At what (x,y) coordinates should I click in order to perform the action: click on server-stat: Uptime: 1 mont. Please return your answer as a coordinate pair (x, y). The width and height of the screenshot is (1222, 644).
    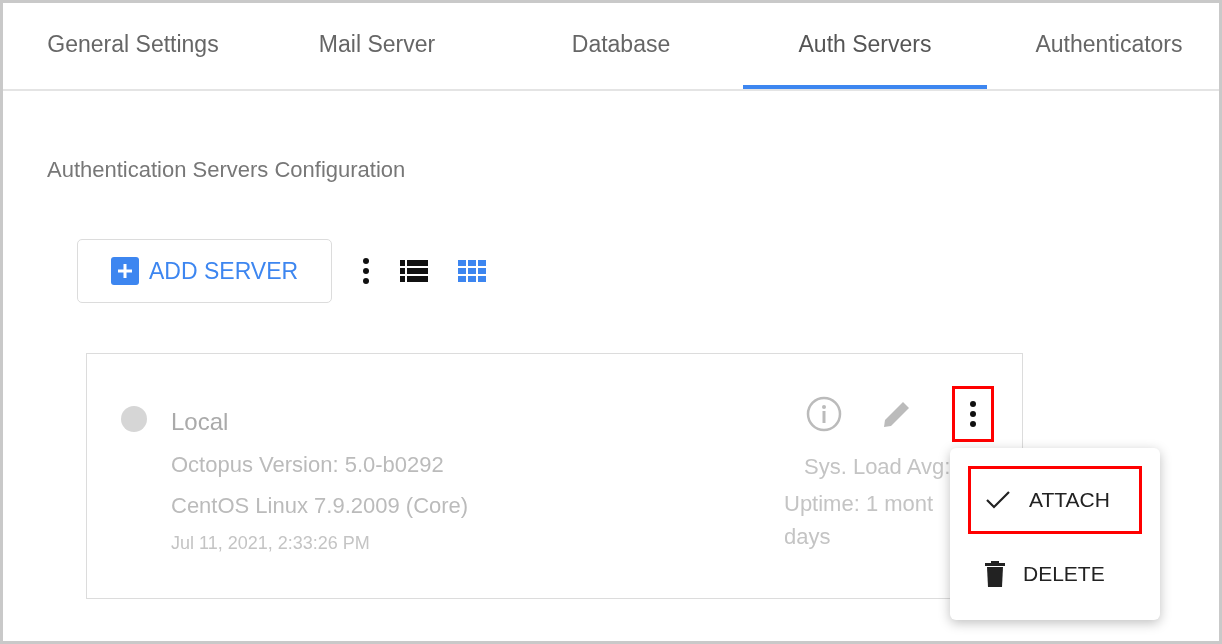
    Looking at the image, I should click on (859, 504).